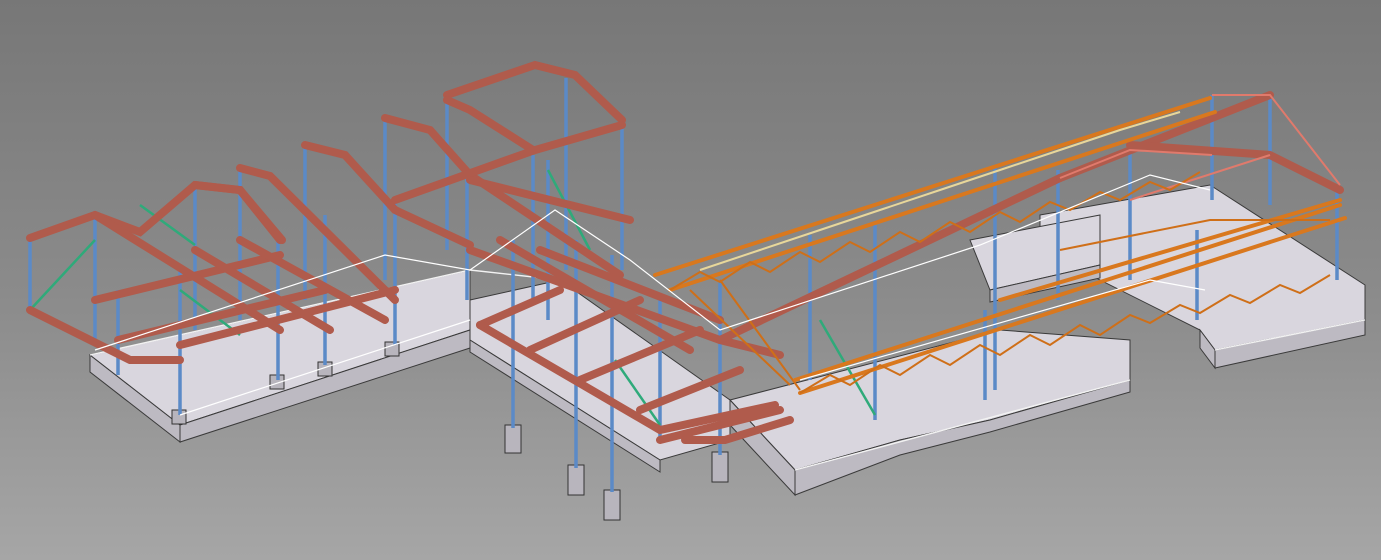 The width and height of the screenshot is (1381, 560). What do you see at coordinates (490, 125) in the screenshot?
I see `ridge-beam` at bounding box center [490, 125].